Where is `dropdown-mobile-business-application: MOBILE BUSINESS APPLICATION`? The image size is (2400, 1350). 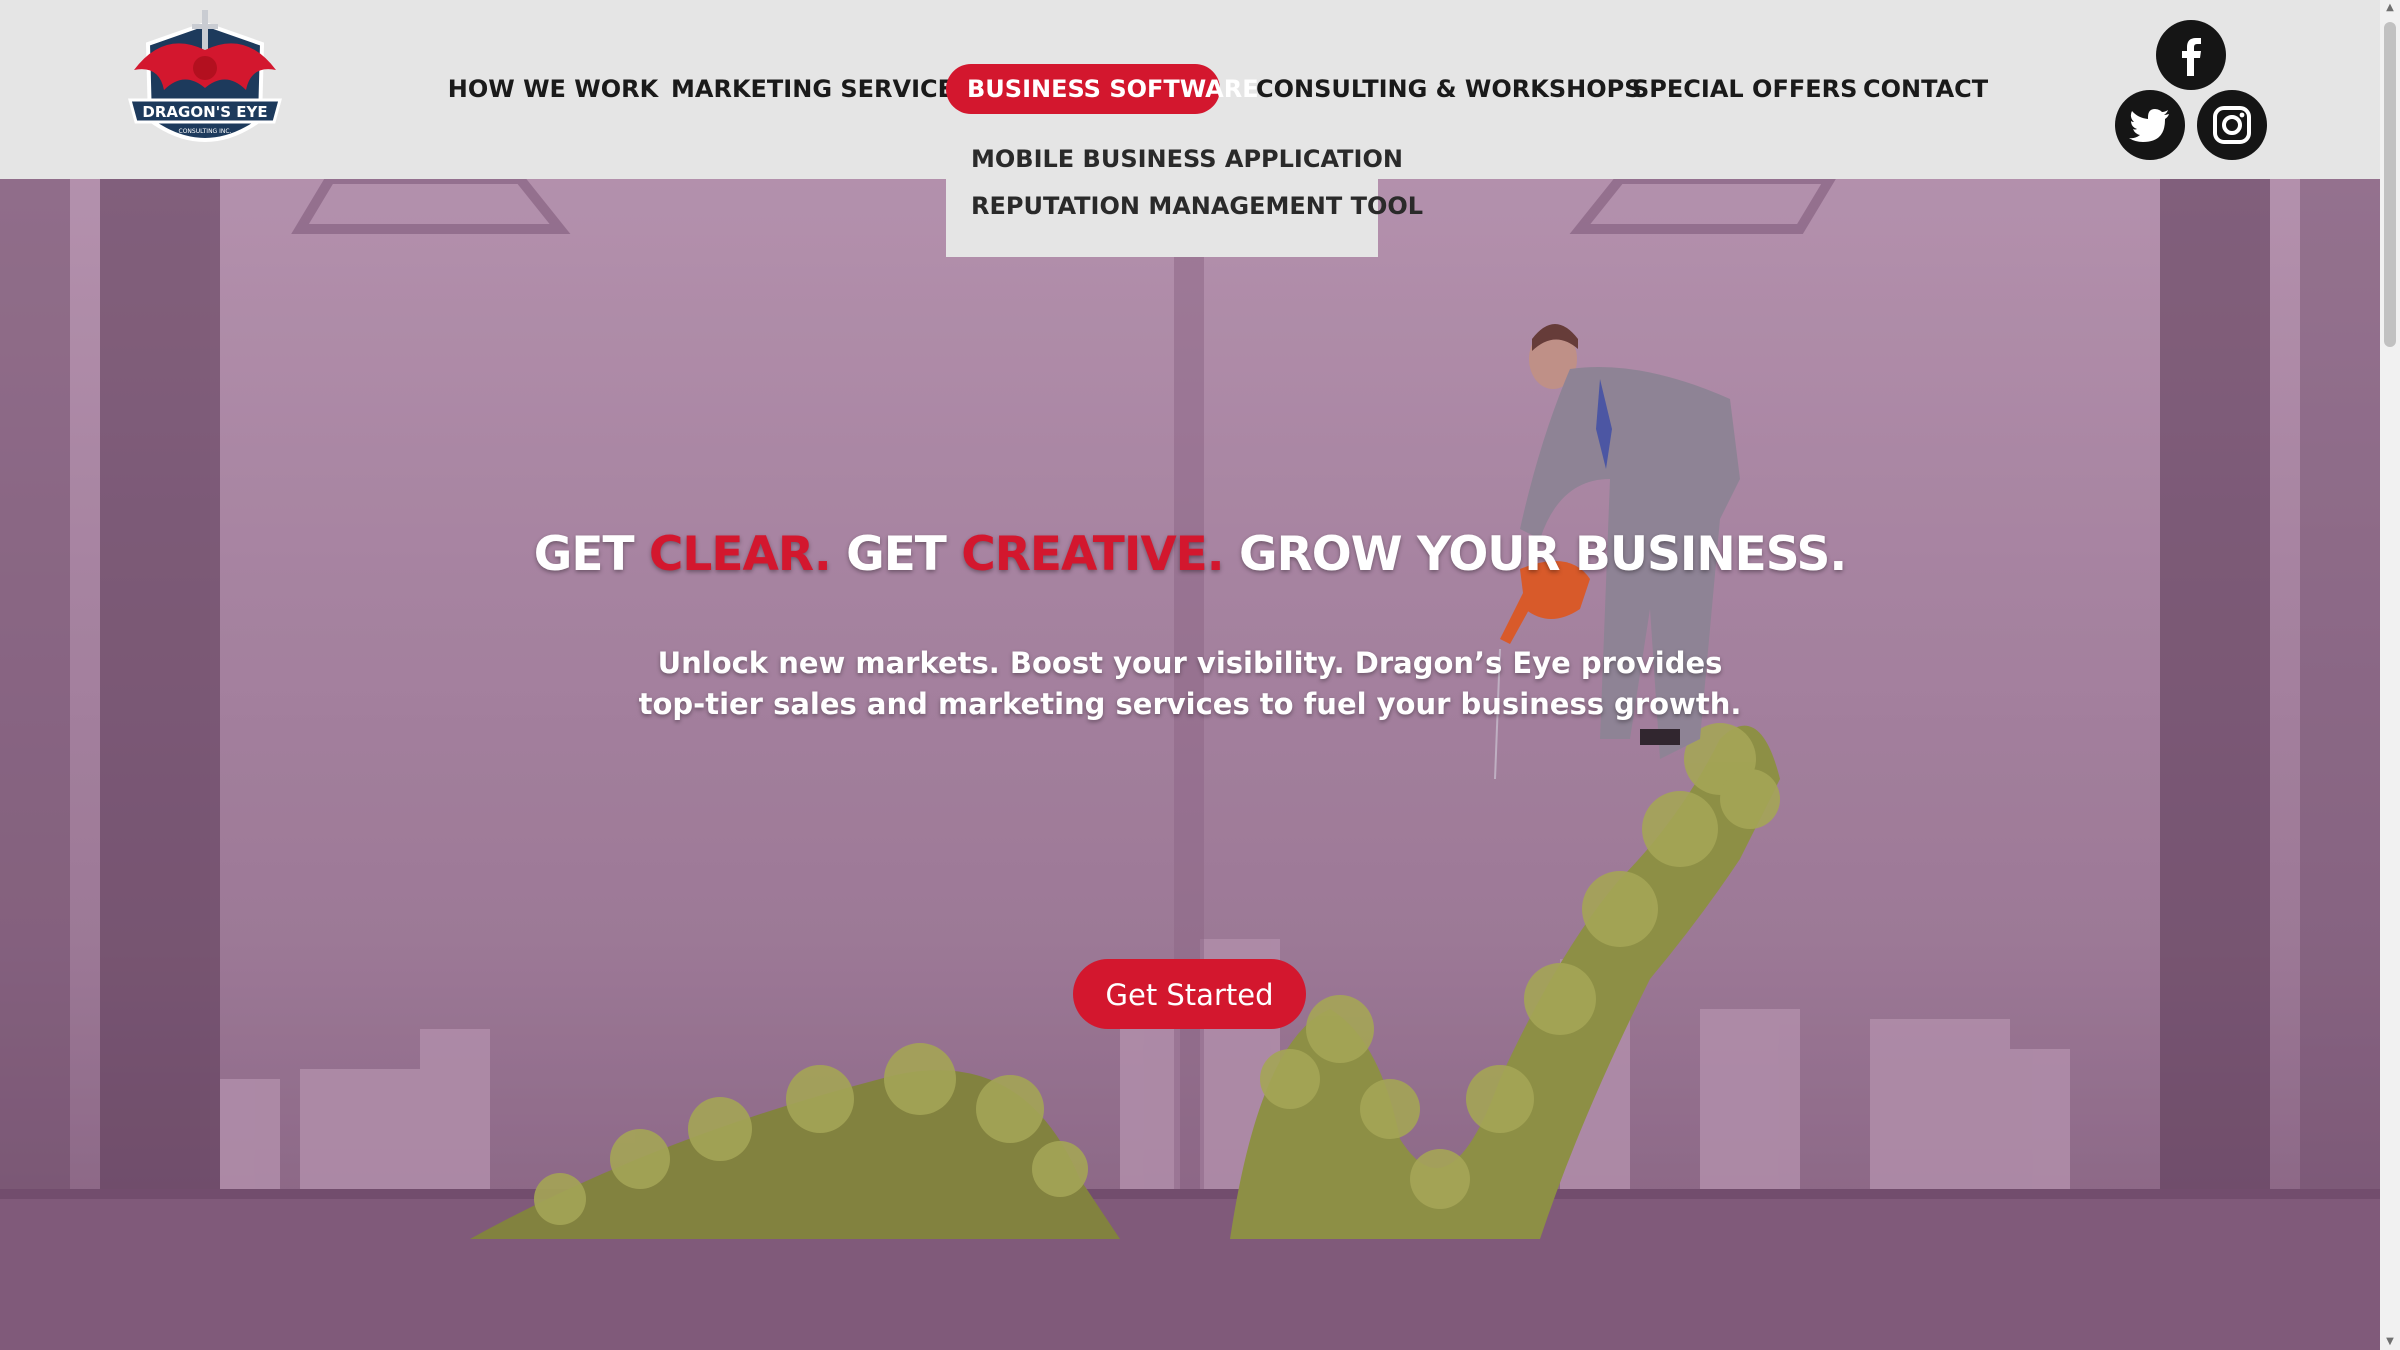 dropdown-mobile-business-application: MOBILE BUSINESS APPLICATION is located at coordinates (1187, 159).